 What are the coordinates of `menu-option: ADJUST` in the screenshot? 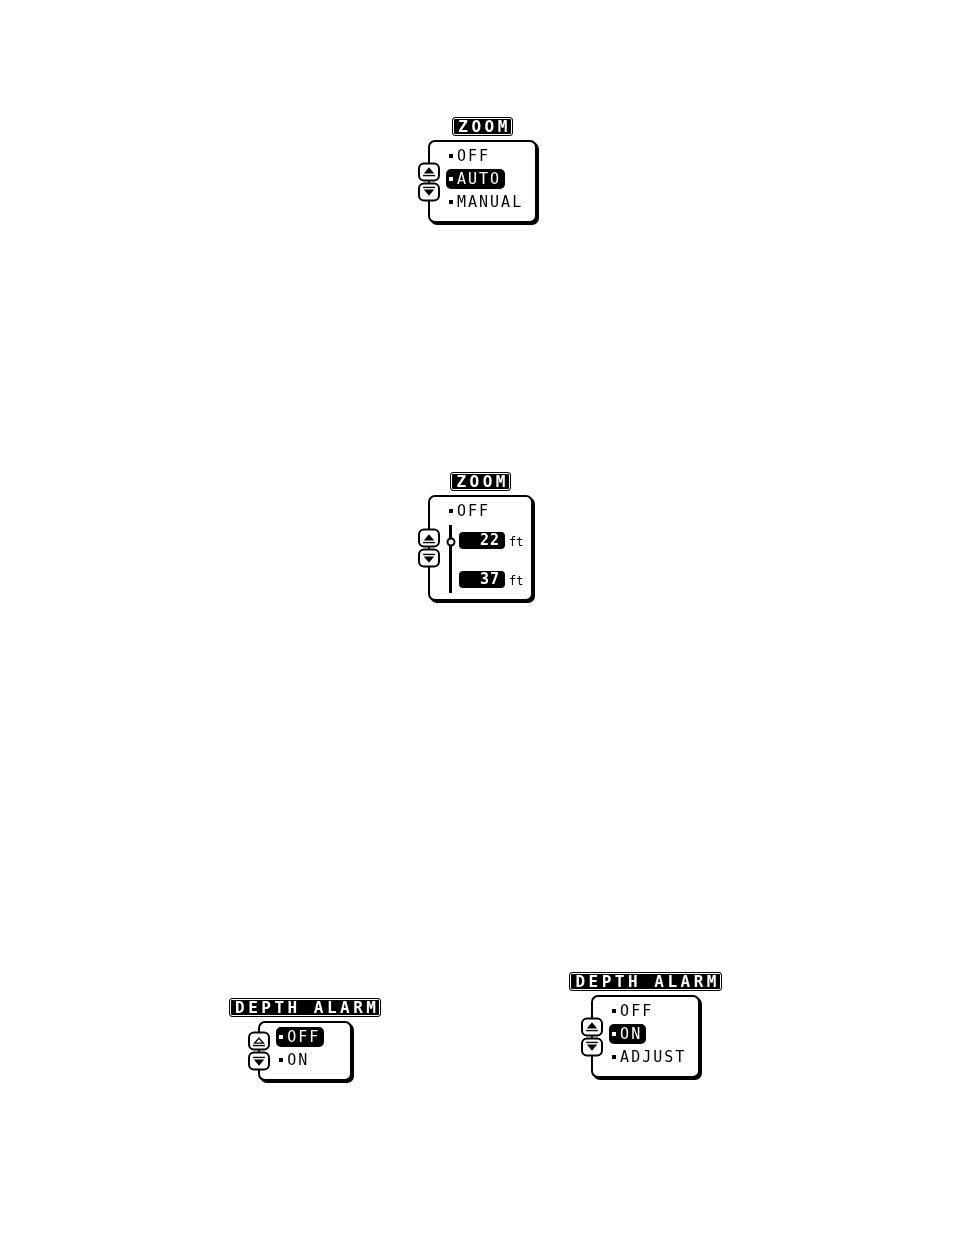 It's located at (650, 1057).